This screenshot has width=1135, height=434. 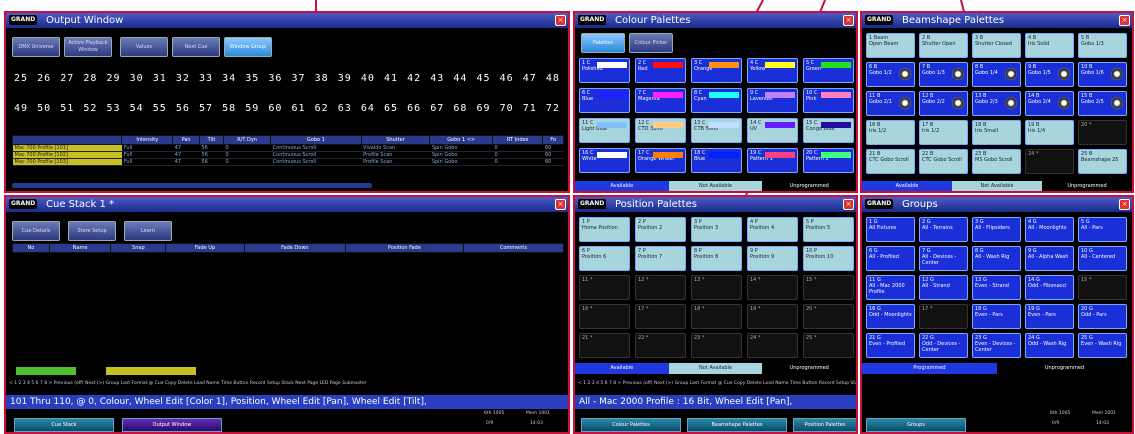 I want to click on colour-palette-tile: 18 C Blue, so click(x=716, y=160).